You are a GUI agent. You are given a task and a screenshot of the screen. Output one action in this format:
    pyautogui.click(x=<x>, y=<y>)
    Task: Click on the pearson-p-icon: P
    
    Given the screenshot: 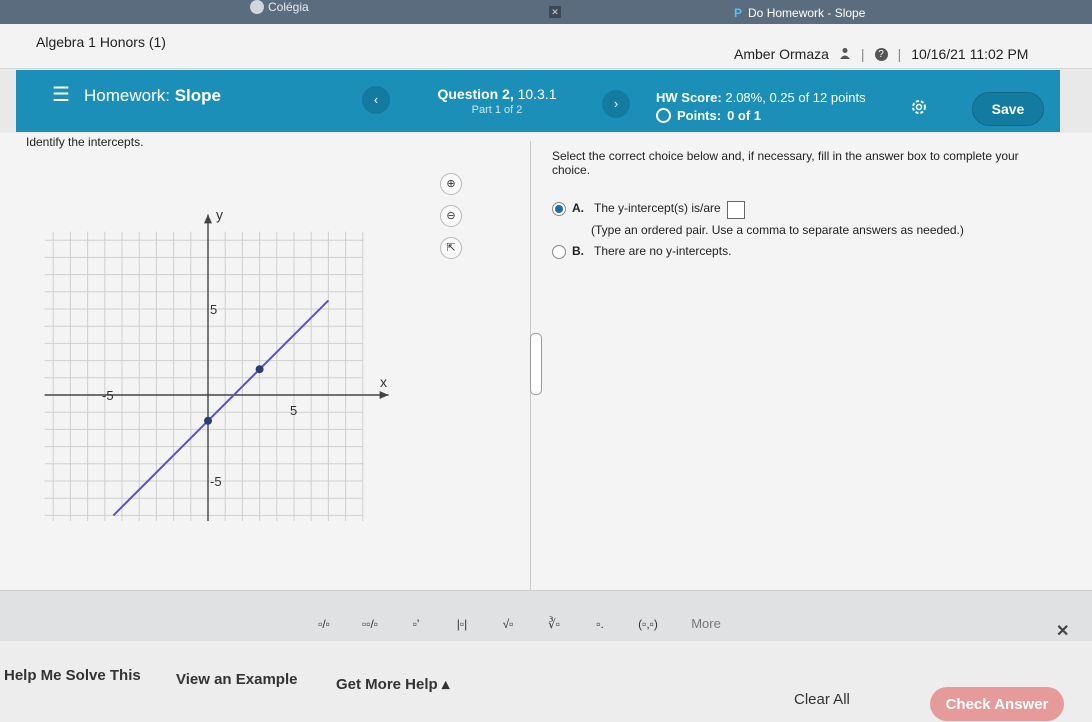 What is the action you would take?
    pyautogui.click(x=738, y=13)
    